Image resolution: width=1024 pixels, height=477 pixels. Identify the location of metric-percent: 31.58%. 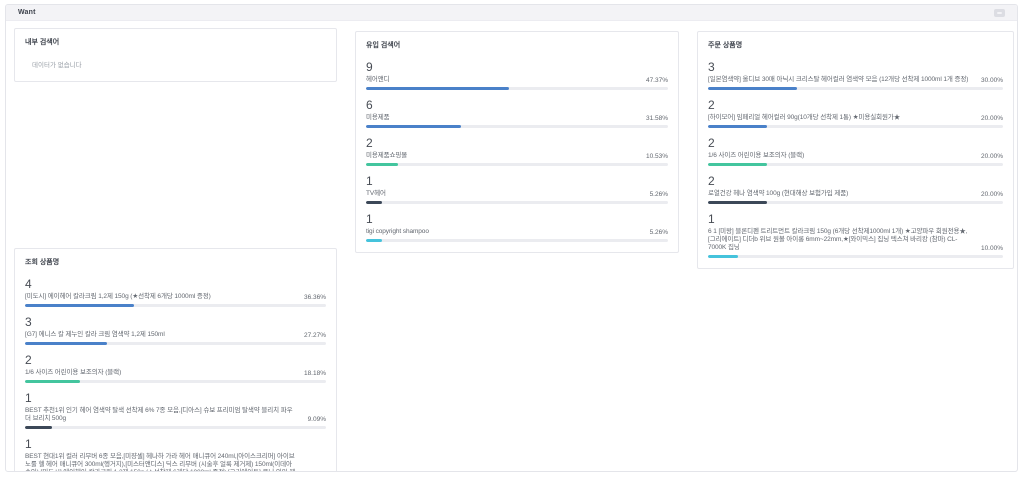
(656, 118).